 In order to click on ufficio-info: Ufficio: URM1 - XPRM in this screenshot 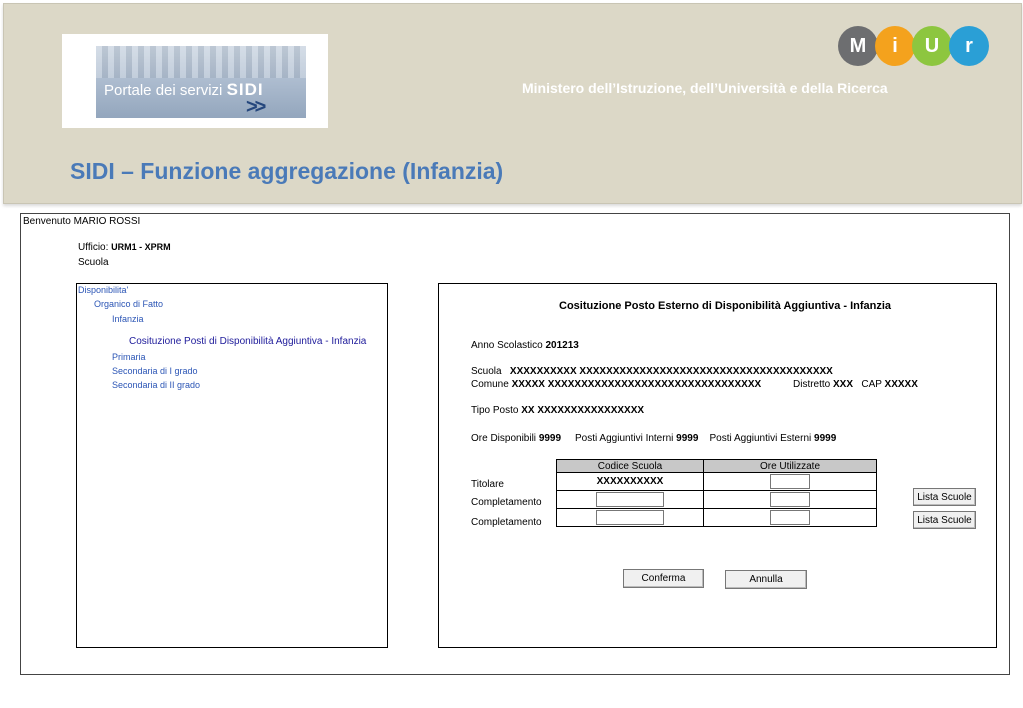, I will do `click(124, 247)`.